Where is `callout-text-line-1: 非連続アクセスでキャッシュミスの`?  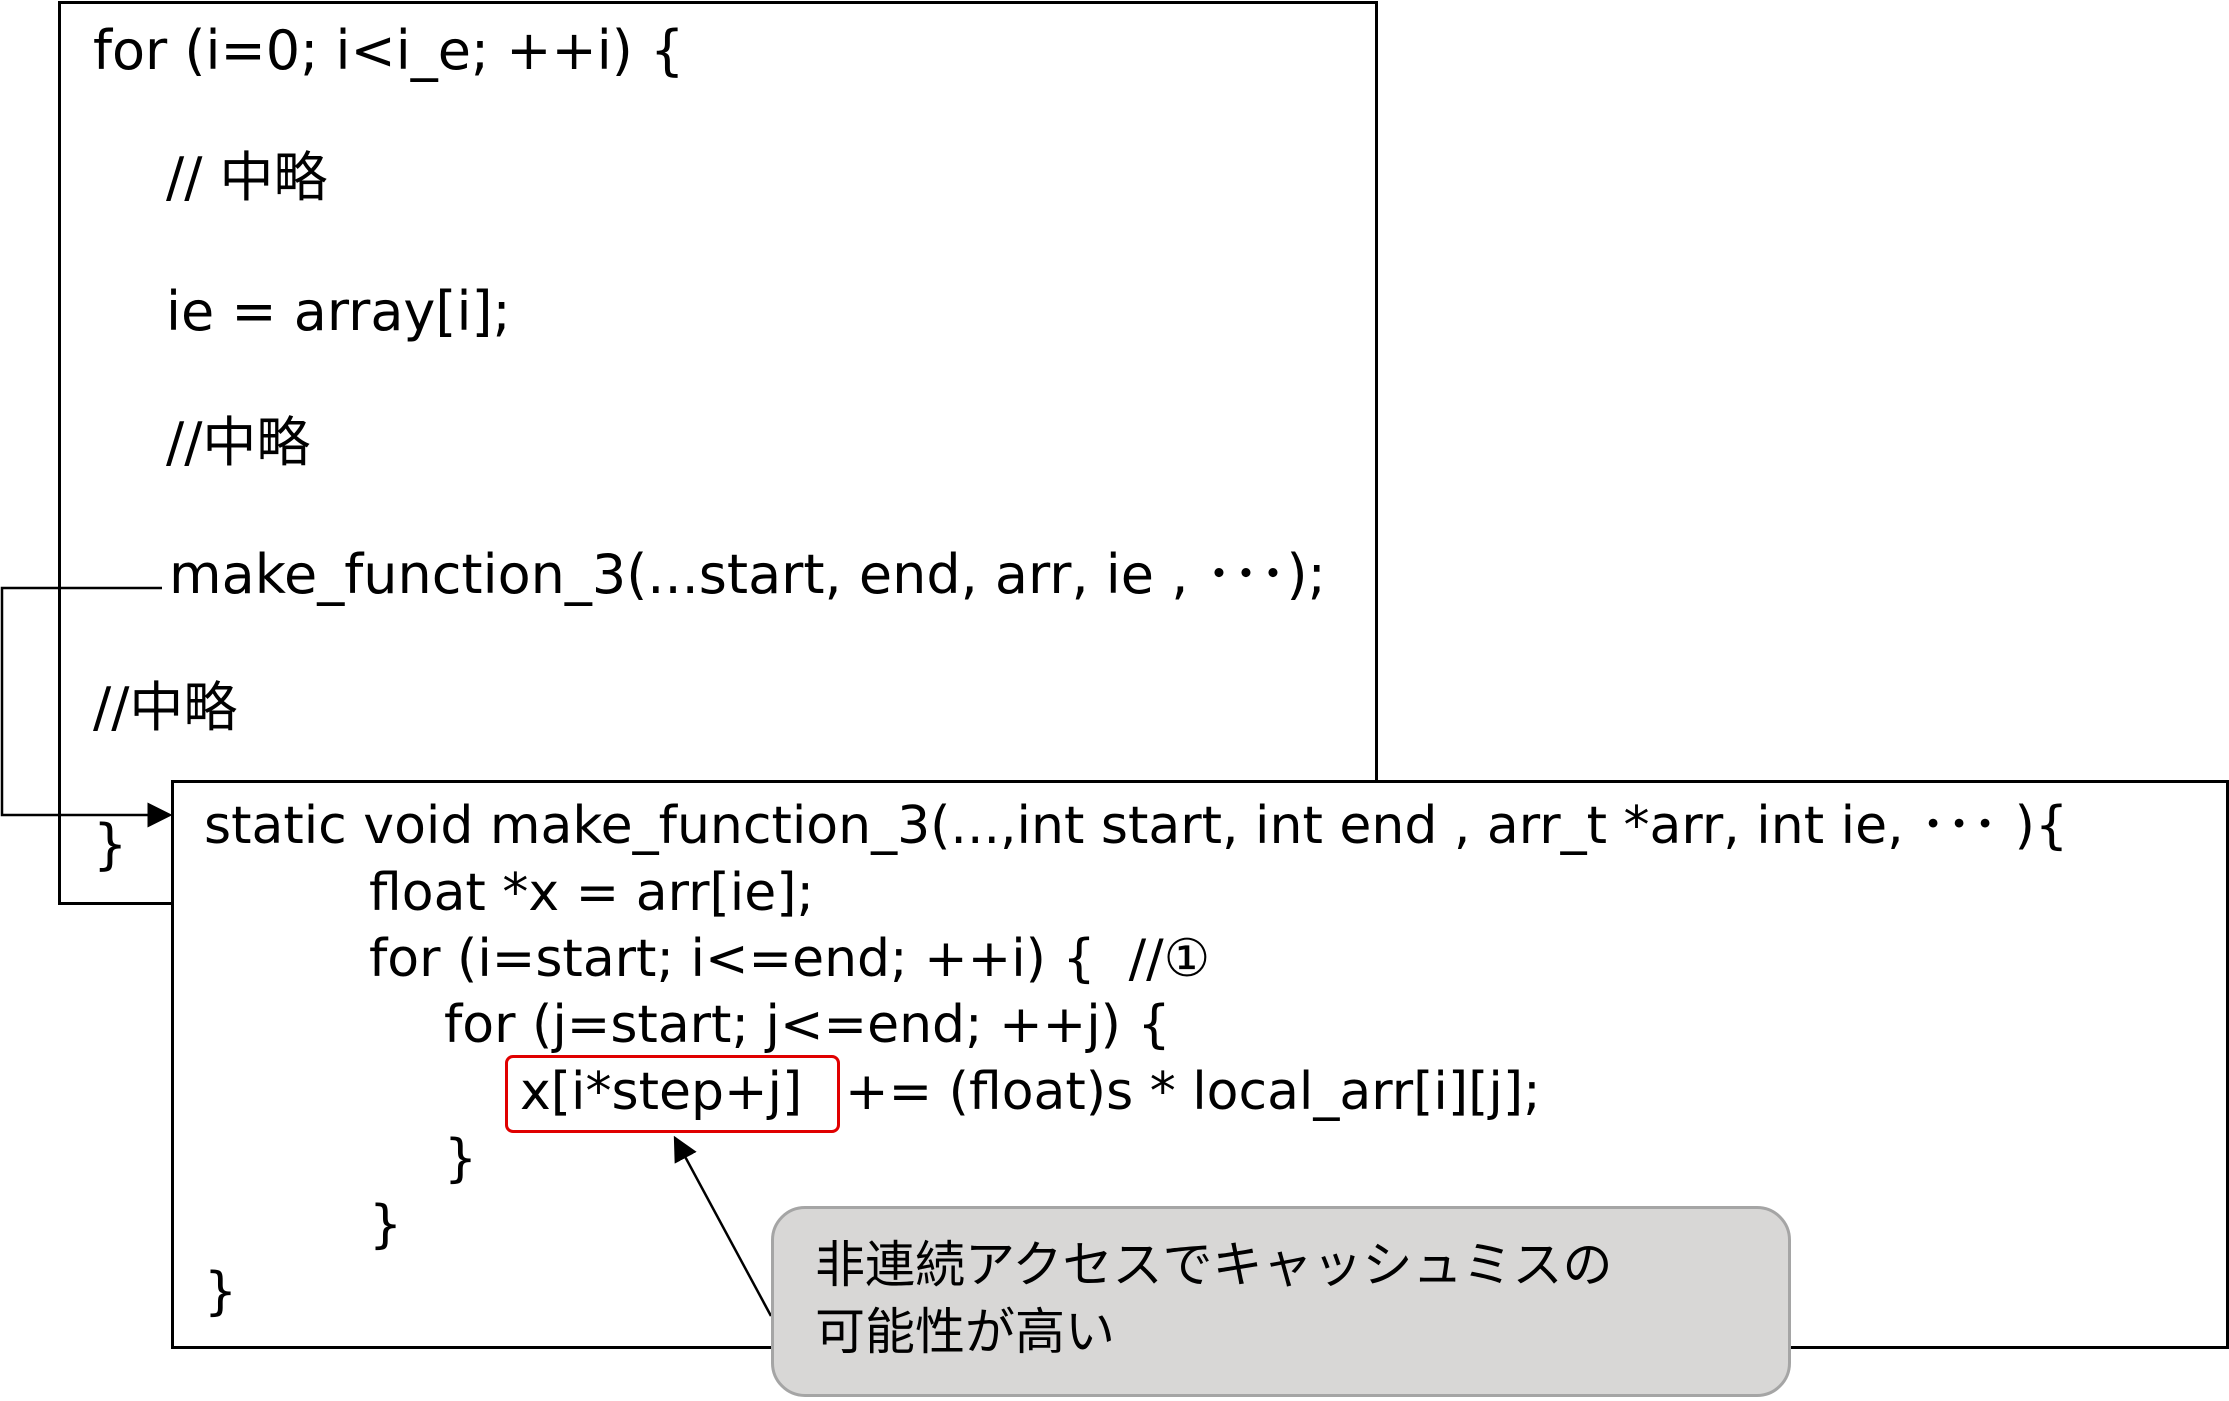
callout-text-line-1: 非連続アクセスでキャッシュミスの is located at coordinates (1214, 1265).